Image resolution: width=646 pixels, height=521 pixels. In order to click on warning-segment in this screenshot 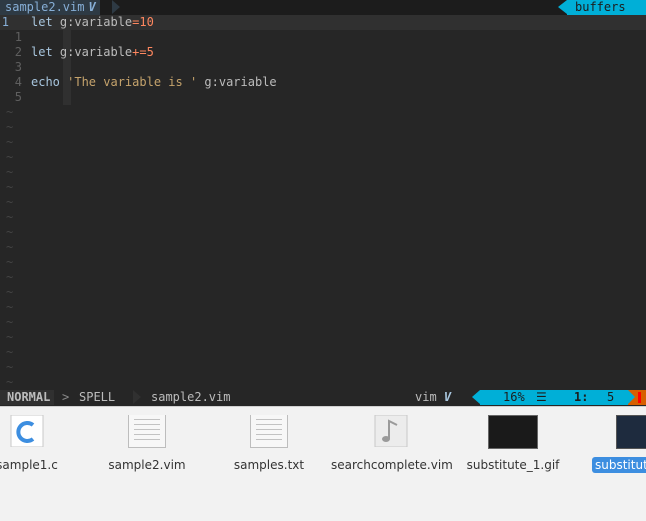, I will do `click(637, 397)`.